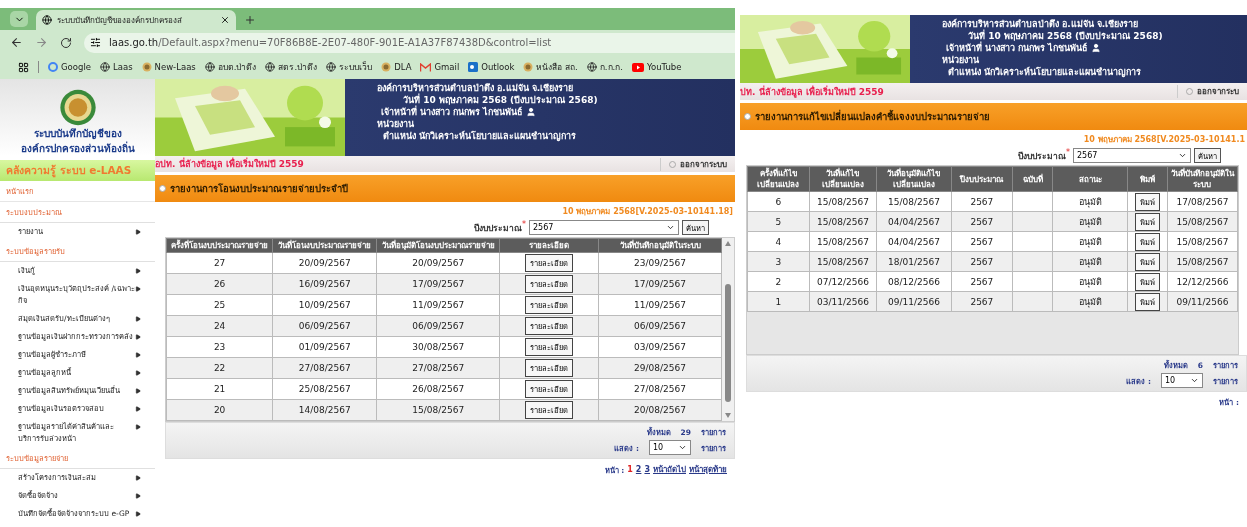 The image size is (1247, 527). Describe the element at coordinates (291, 67) in the screenshot. I see `bookmark-link: สตร.ป่าตึง` at that location.